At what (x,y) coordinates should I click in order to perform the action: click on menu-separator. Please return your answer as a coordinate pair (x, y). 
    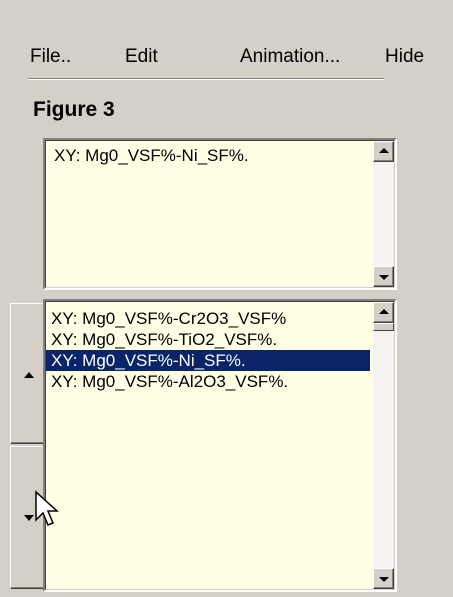
    Looking at the image, I should click on (206, 79).